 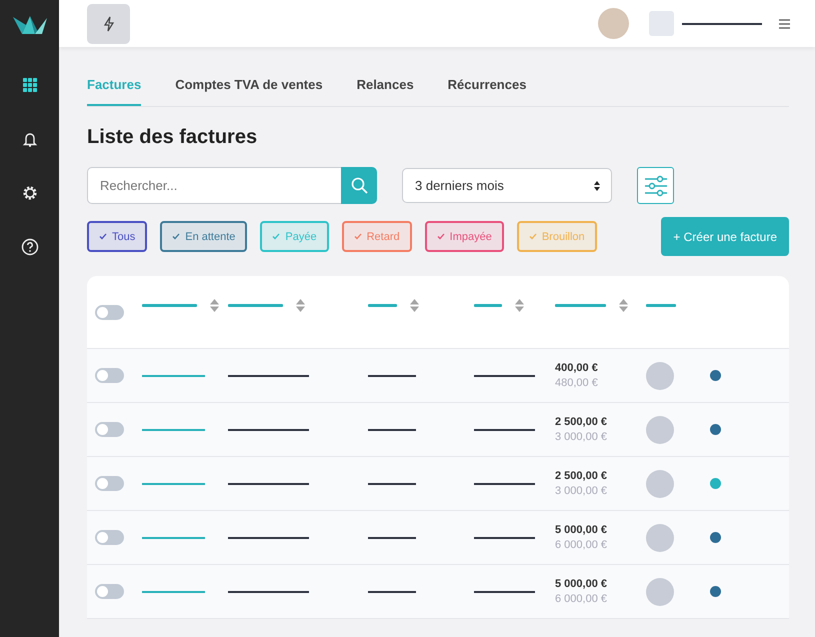 What do you see at coordinates (117, 236) in the screenshot?
I see `status-filter-chip: Tous` at bounding box center [117, 236].